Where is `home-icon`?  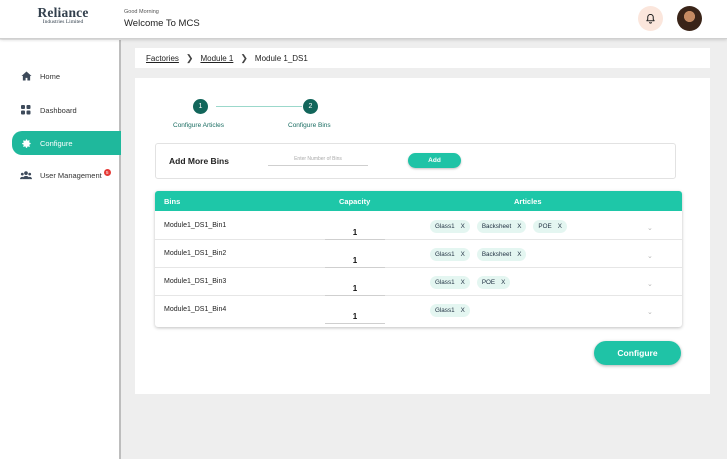
home-icon is located at coordinates (26, 76).